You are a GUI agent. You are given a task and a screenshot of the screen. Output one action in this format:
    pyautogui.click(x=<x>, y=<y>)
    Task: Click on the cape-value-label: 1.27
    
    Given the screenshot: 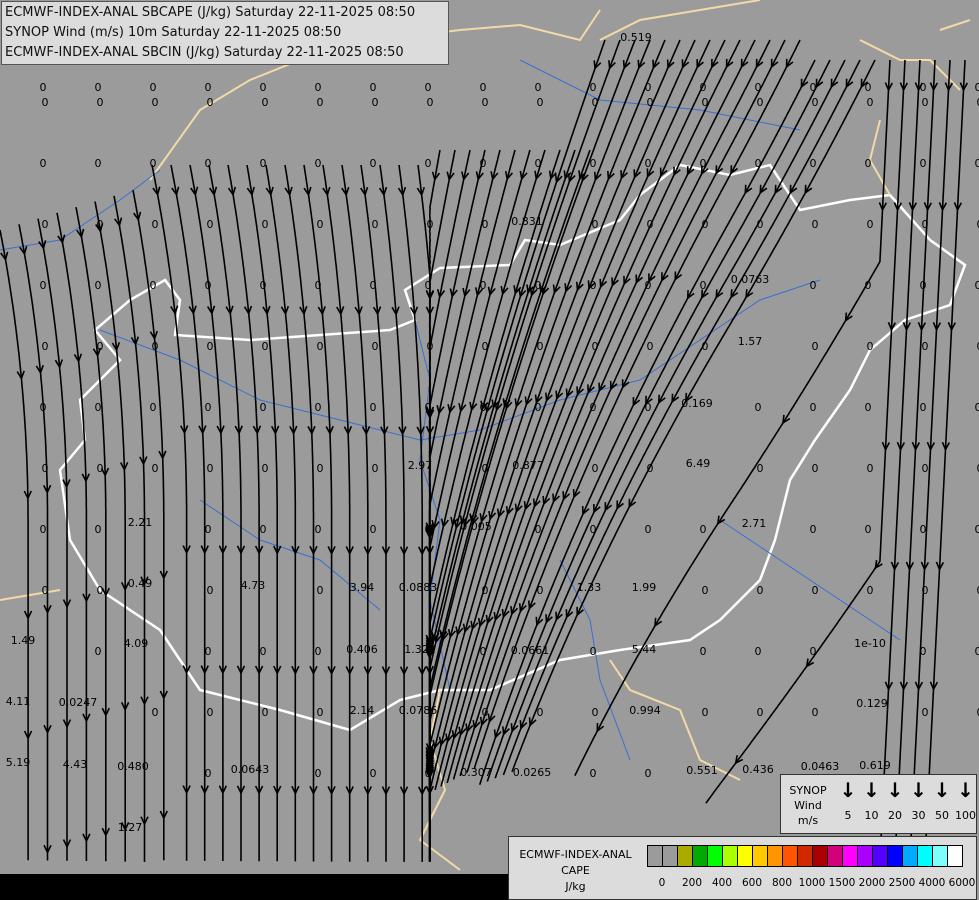 What is the action you would take?
    pyautogui.click(x=130, y=827)
    